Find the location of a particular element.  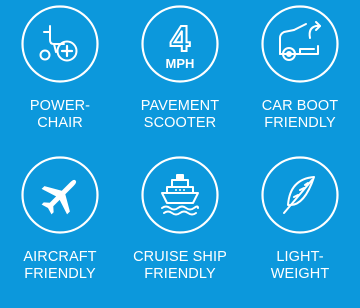

speed-4-mph-icon: 4 MPH is located at coordinates (180, 44).